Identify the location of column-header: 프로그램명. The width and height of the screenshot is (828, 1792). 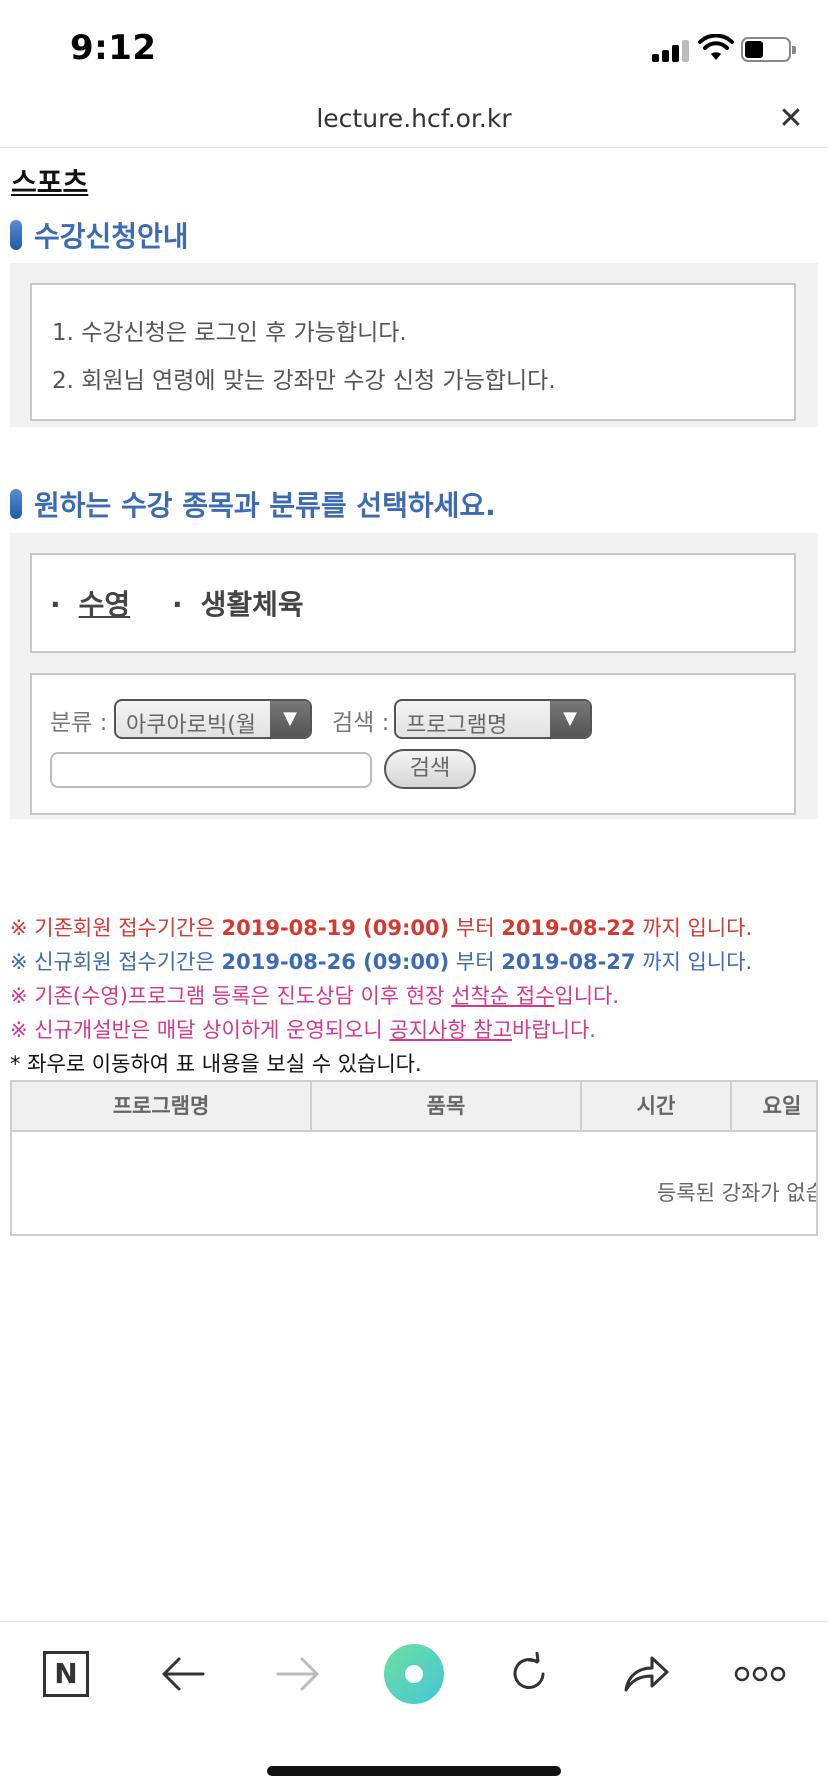
(162, 1106).